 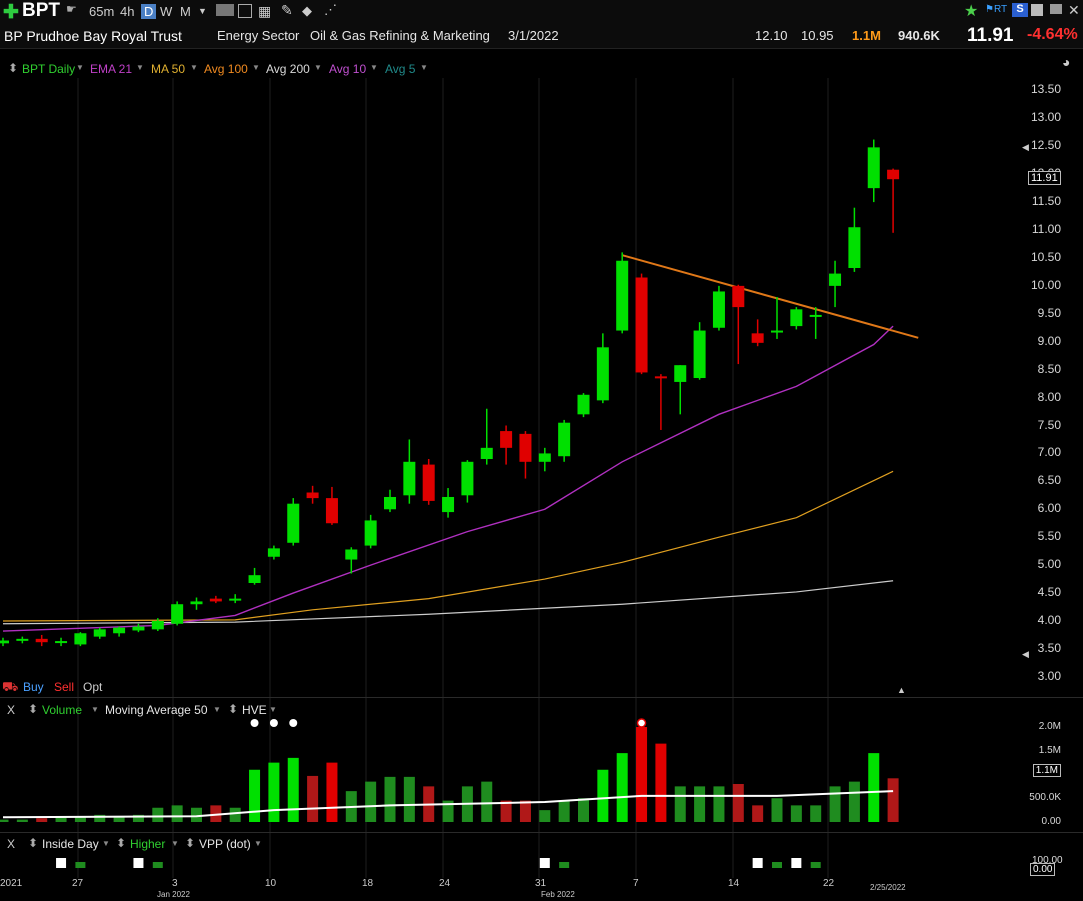 I want to click on favorite-star-icon: ★, so click(x=971, y=11).